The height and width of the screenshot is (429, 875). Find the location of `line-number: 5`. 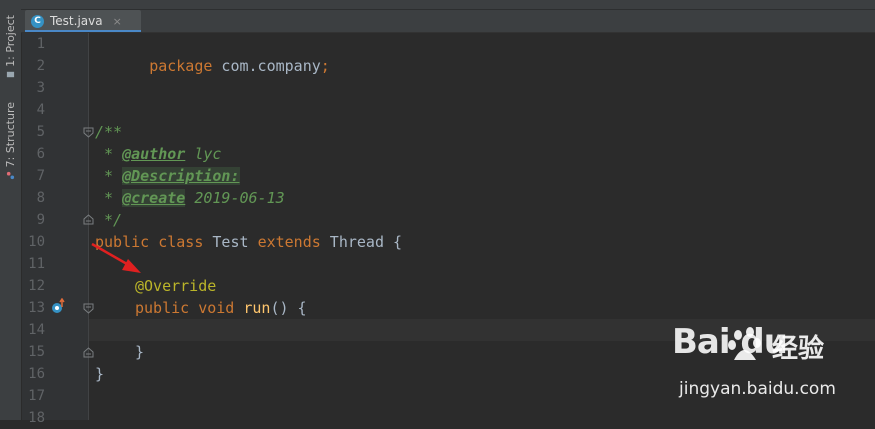

line-number: 5 is located at coordinates (40, 132).